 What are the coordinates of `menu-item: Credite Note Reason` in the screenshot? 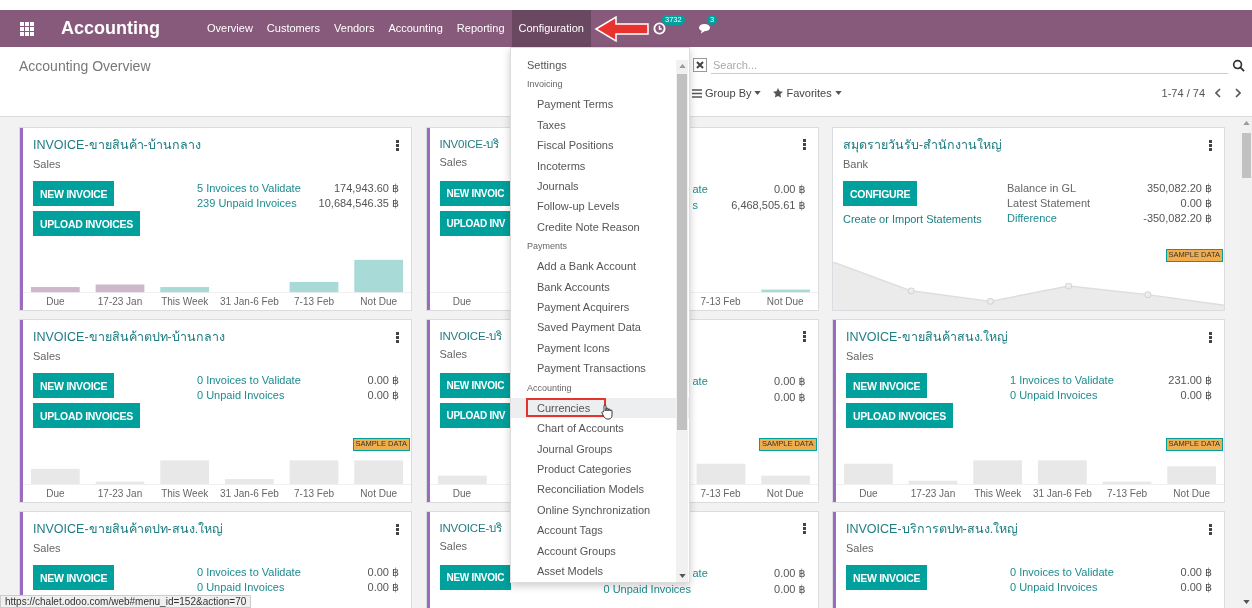 It's located at (600, 227).